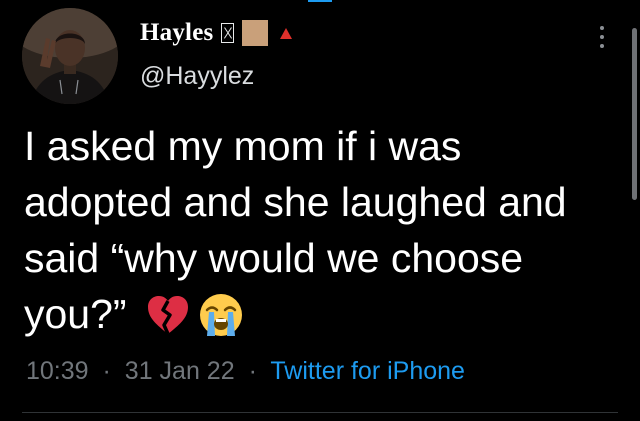  I want to click on author-name-row: Hayles, so click(216, 33).